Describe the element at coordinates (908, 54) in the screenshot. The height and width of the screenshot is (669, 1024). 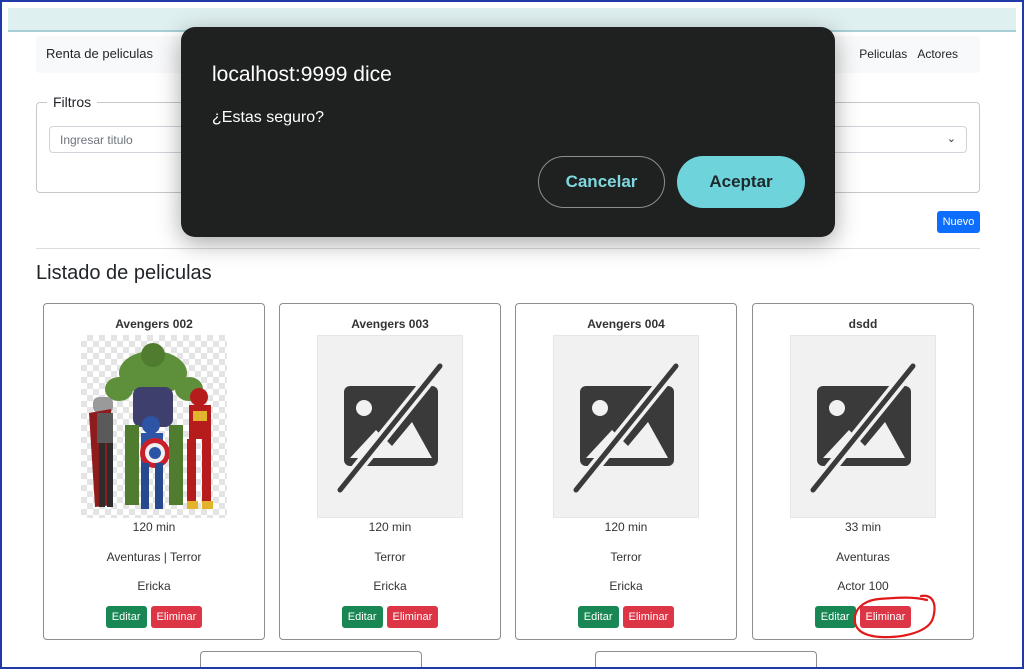
I see `nav-links: Peliculas Actores` at that location.